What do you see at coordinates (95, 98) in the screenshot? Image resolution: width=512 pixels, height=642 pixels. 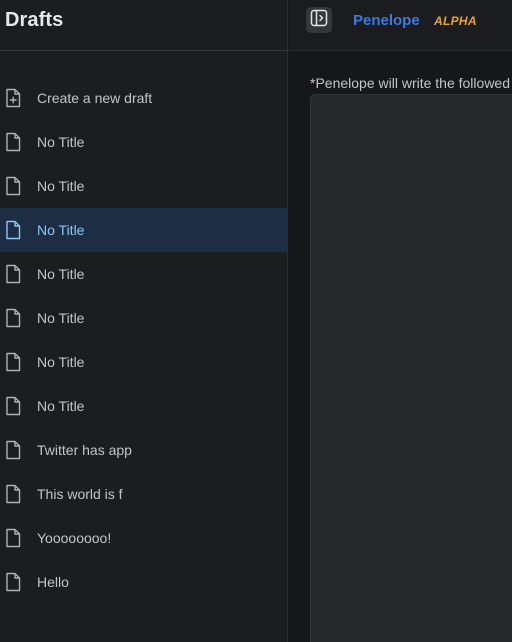 I see `draft-label: Create a new draft` at bounding box center [95, 98].